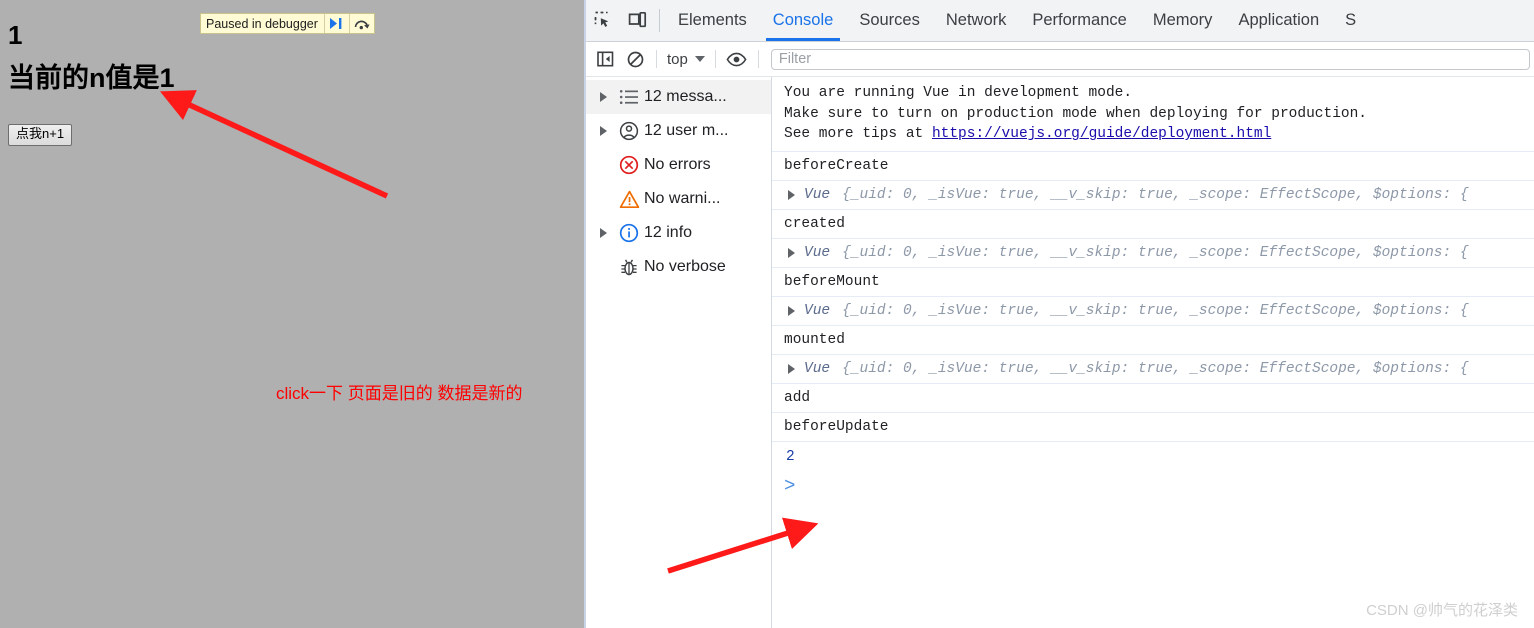  Describe the element at coordinates (1278, 20) in the screenshot. I see `tab-application: Application` at that location.